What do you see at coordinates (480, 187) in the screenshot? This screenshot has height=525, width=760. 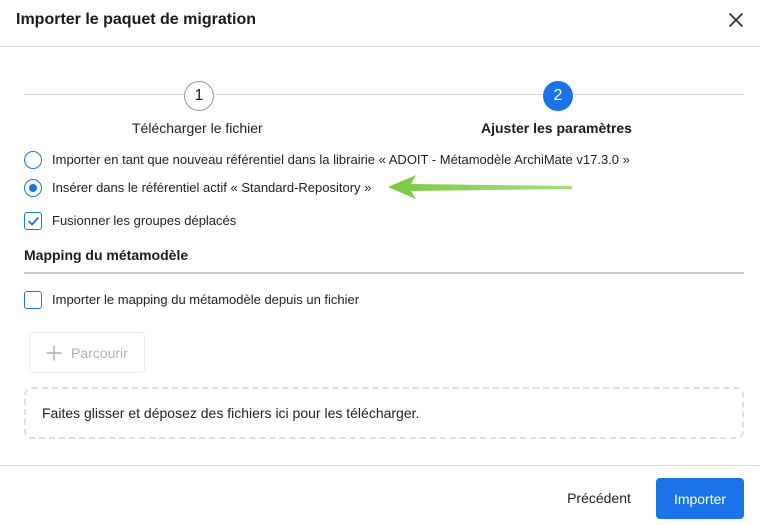 I see `arrow-left-icon` at bounding box center [480, 187].